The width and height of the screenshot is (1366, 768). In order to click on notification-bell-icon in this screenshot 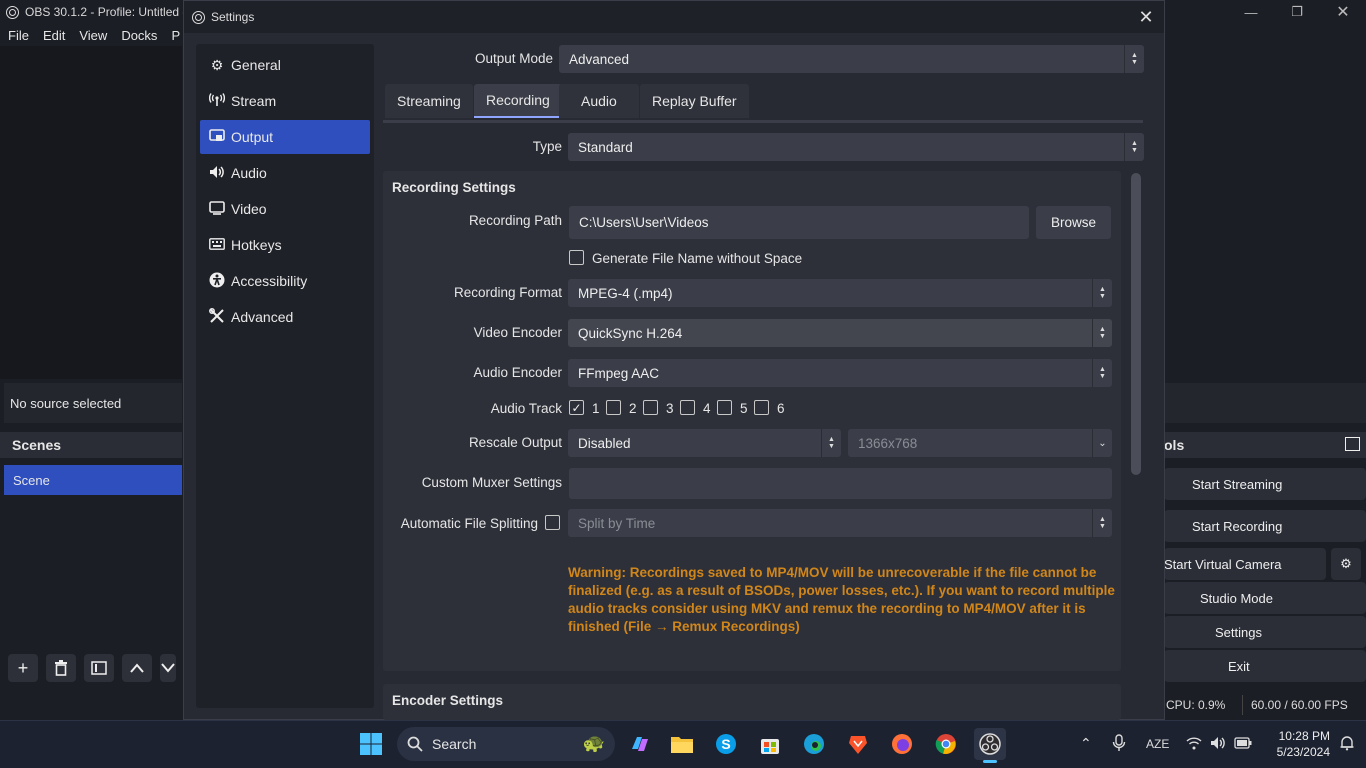, I will do `click(1347, 744)`.